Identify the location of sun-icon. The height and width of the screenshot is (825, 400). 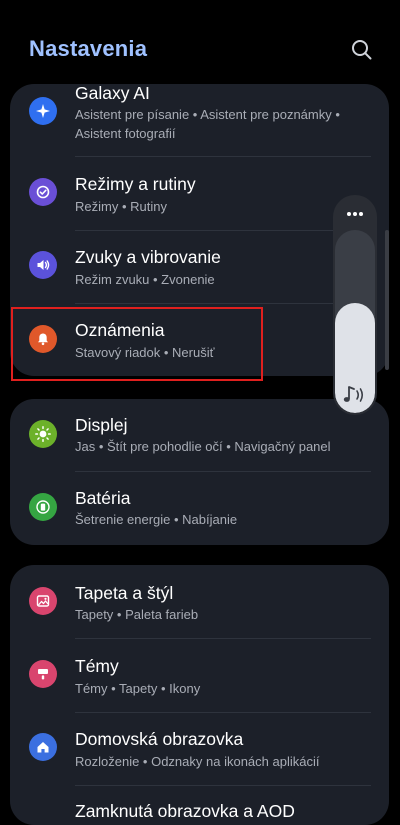
(43, 434).